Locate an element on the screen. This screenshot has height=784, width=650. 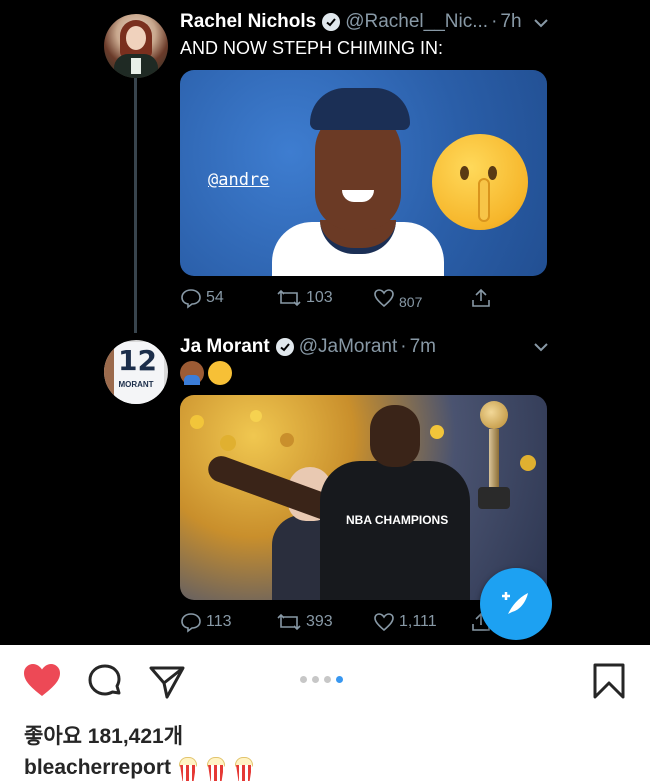
comment-icon is located at coordinates (105, 682).